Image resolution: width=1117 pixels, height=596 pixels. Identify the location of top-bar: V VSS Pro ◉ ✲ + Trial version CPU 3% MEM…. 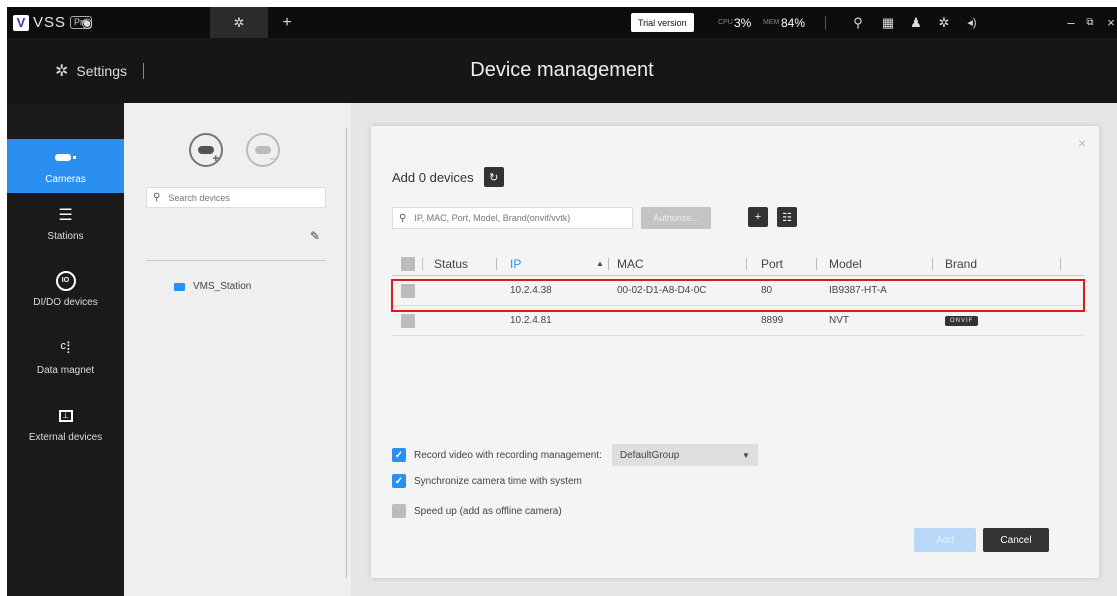
(562, 22).